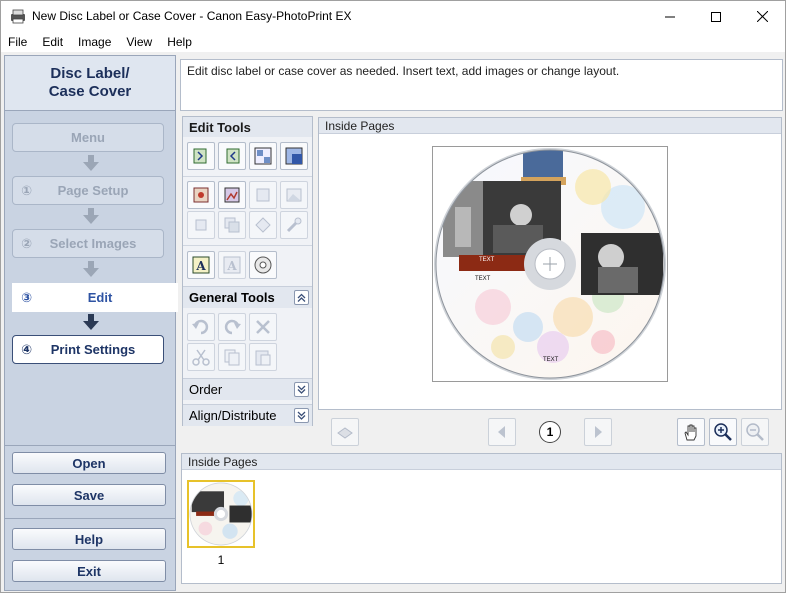 This screenshot has height=593, width=786. Describe the element at coordinates (483, 279) in the screenshot. I see `disc-text-2: TEXT` at that location.